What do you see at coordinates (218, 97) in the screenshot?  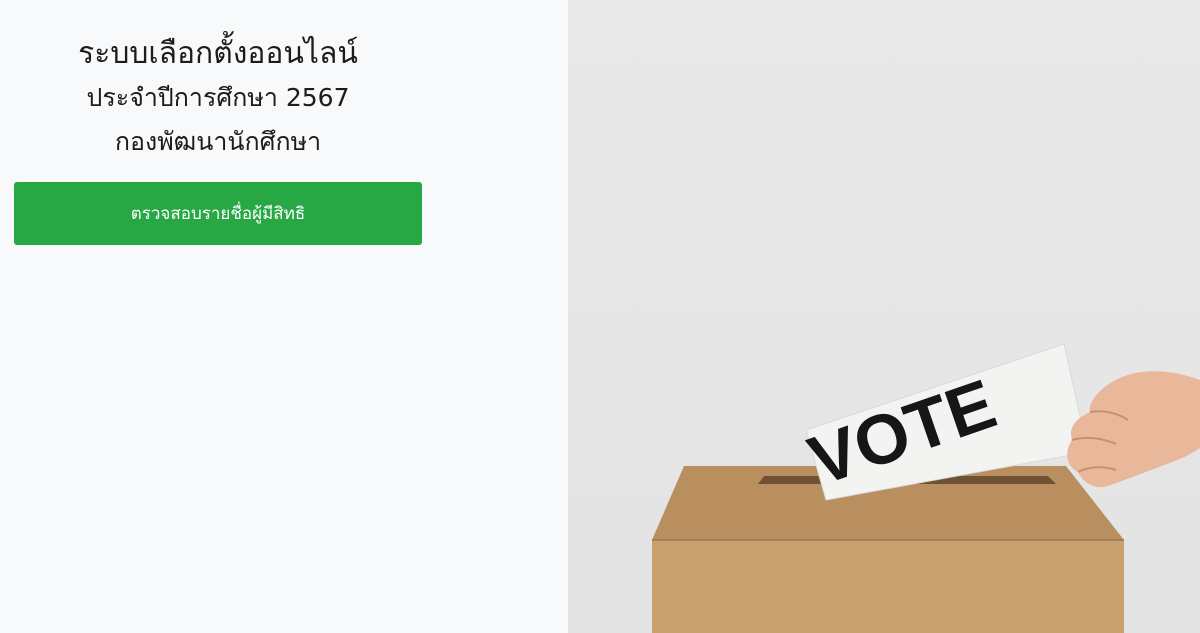 I see `page-subtitle: ประจำปีการศึกษา 2567` at bounding box center [218, 97].